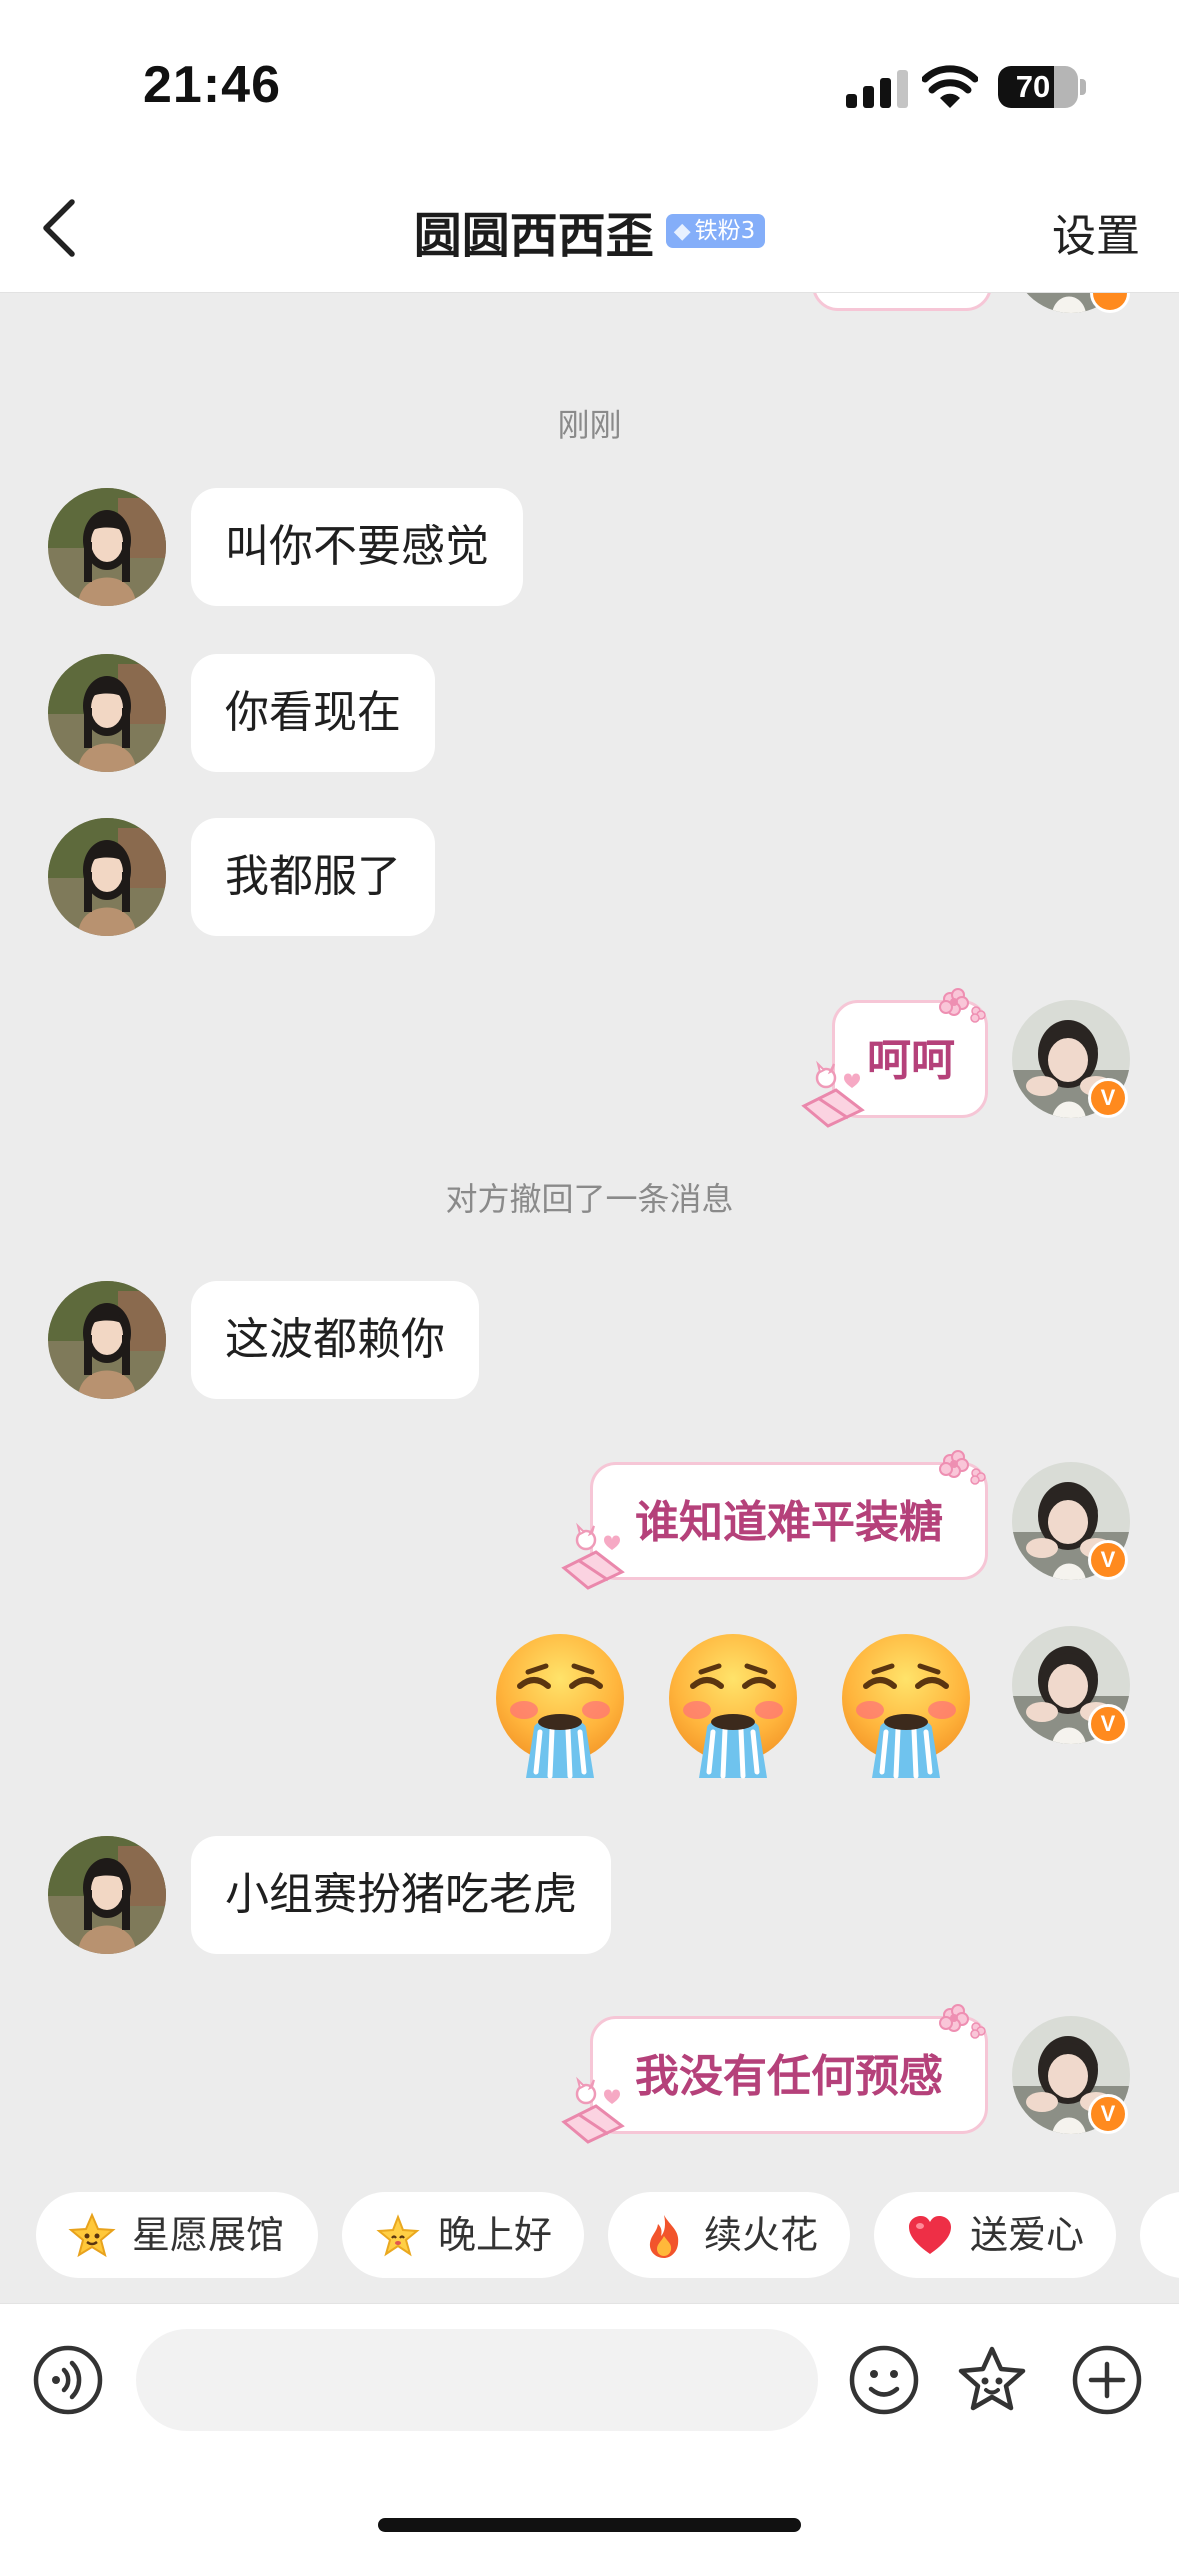 The image size is (1179, 2556). I want to click on heart-icon, so click(930, 2235).